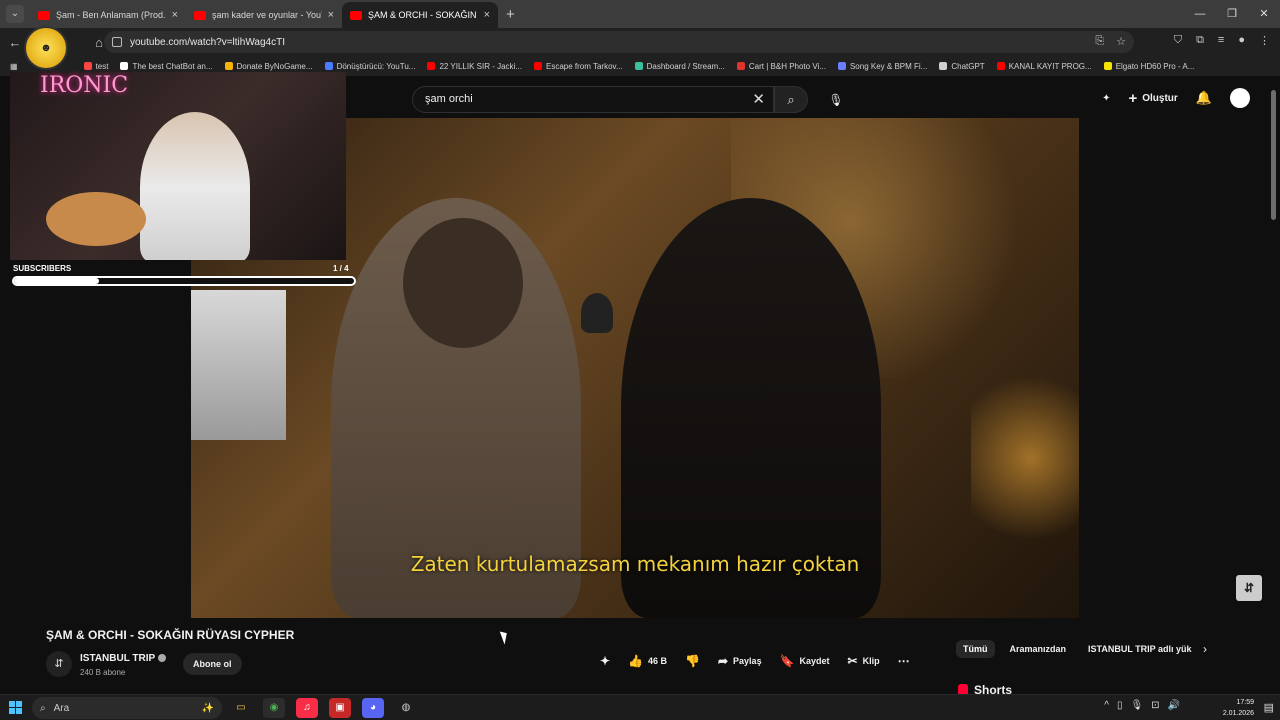  What do you see at coordinates (118, 658) in the screenshot?
I see `channel-name-text: ISTANBUL TRIP` at bounding box center [118, 658].